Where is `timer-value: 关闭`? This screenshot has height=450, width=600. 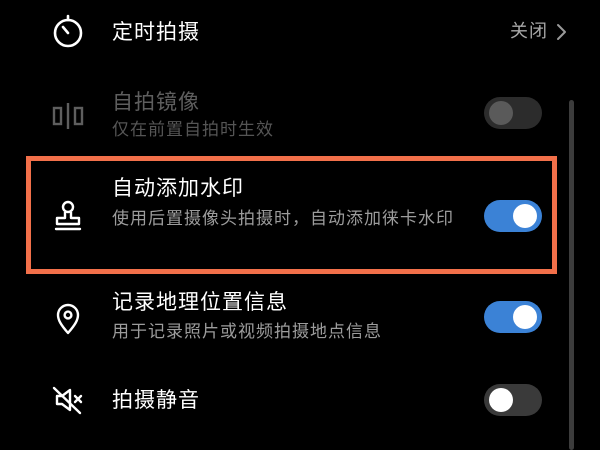 timer-value: 关闭 is located at coordinates (529, 31).